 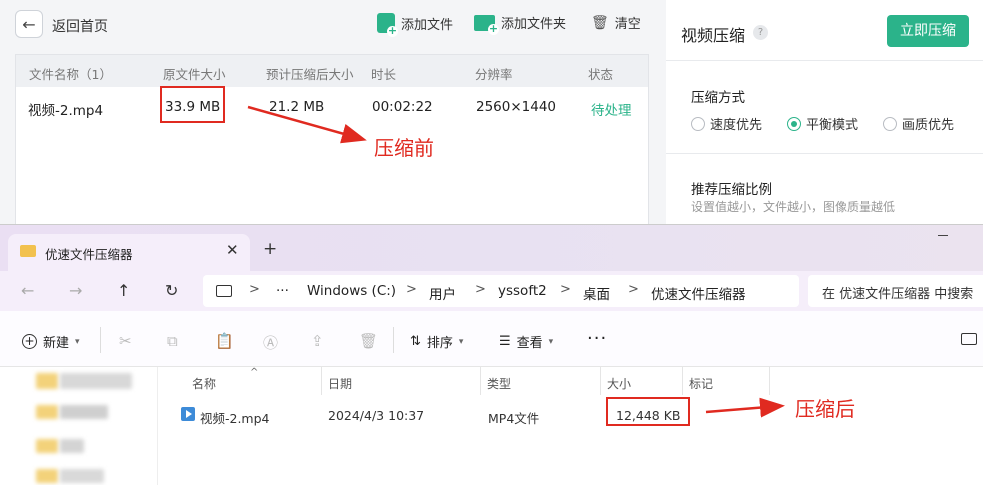 I want to click on annotation-after: 压缩后, so click(x=825, y=409).